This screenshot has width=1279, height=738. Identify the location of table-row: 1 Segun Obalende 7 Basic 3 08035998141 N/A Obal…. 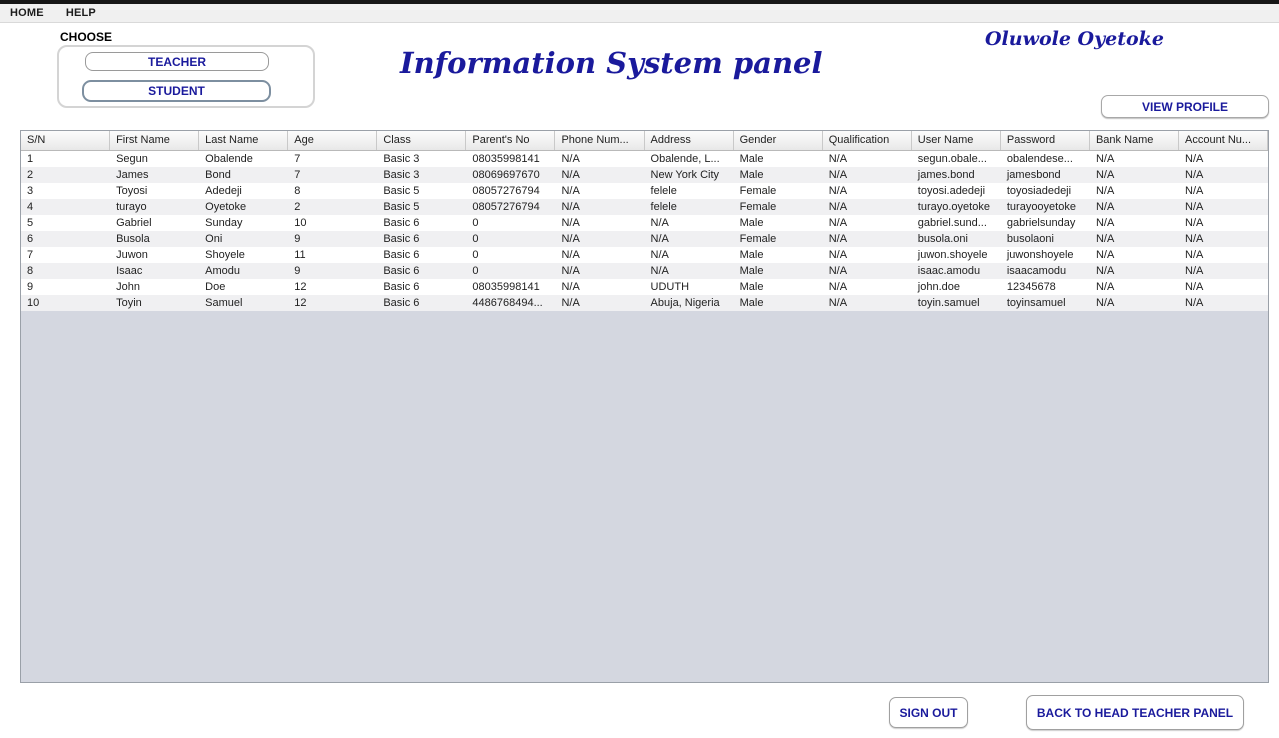
(644, 159).